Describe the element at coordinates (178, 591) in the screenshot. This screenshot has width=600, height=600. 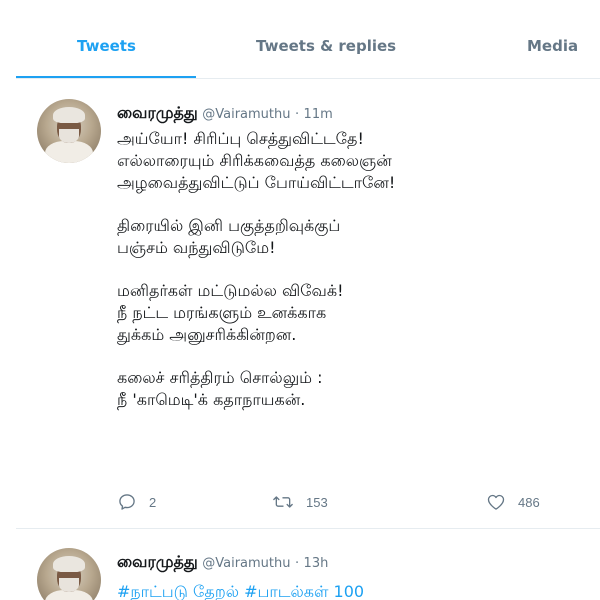
I see `hashtag-link: #நாட்படு தேறல்` at that location.